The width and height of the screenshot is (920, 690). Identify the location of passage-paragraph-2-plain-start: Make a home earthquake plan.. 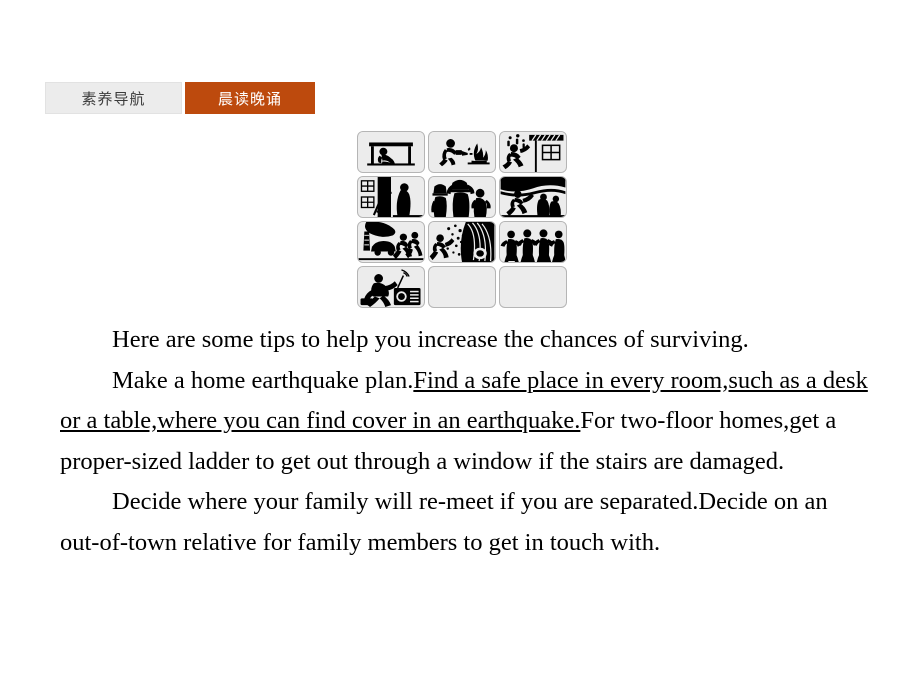
(263, 380).